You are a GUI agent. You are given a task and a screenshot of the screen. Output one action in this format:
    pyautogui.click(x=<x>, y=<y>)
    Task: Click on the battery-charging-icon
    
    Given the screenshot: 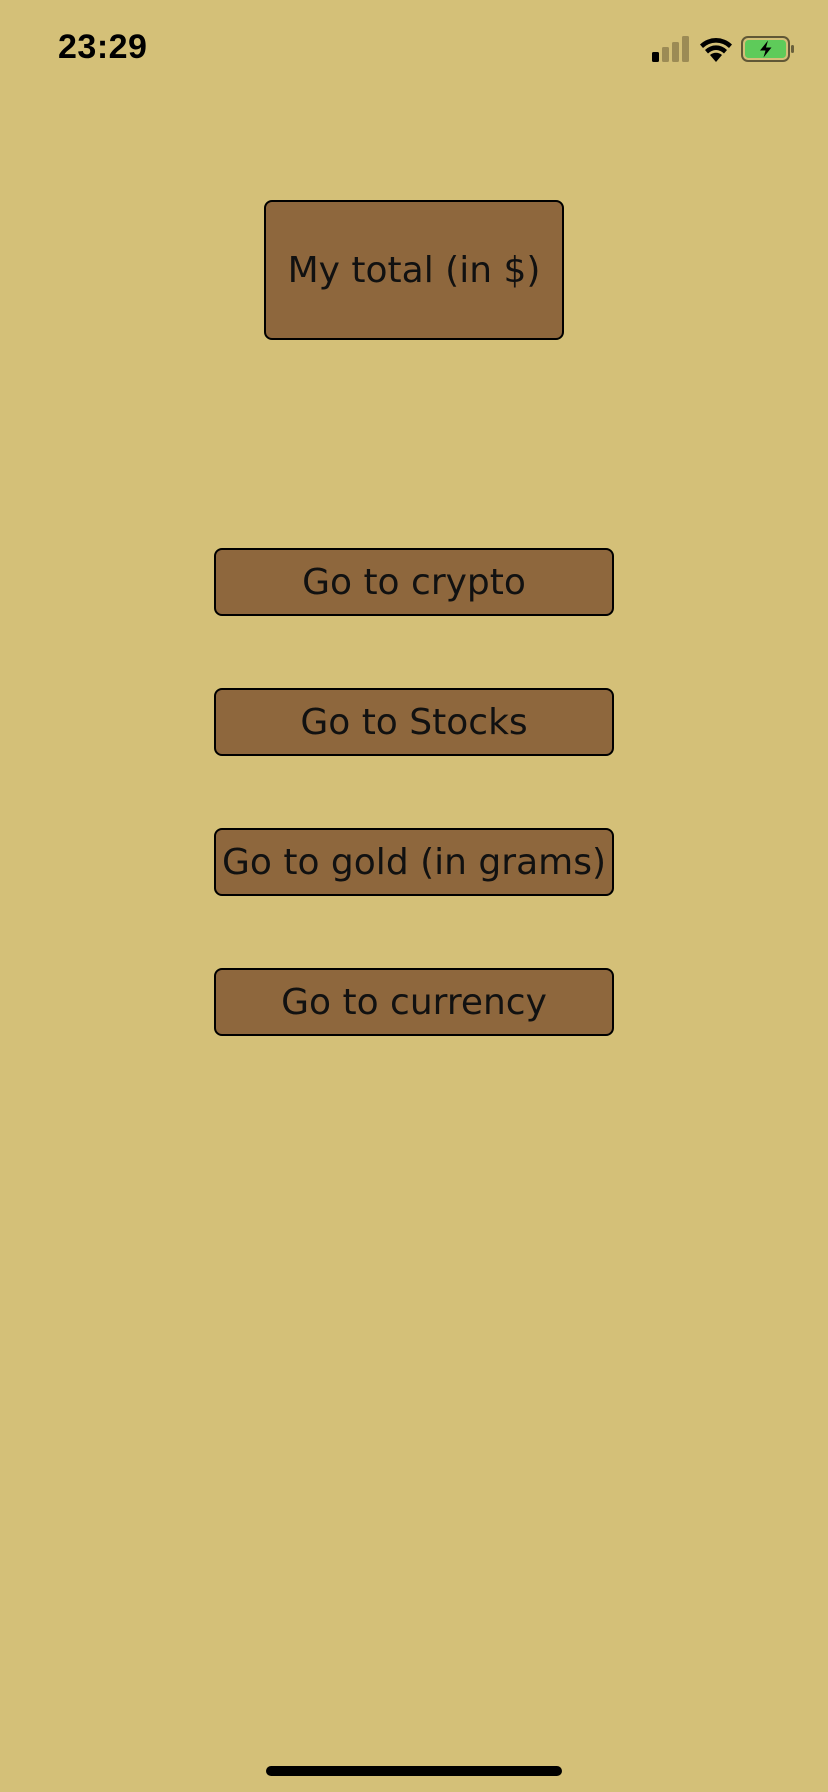 What is the action you would take?
    pyautogui.click(x=767, y=49)
    